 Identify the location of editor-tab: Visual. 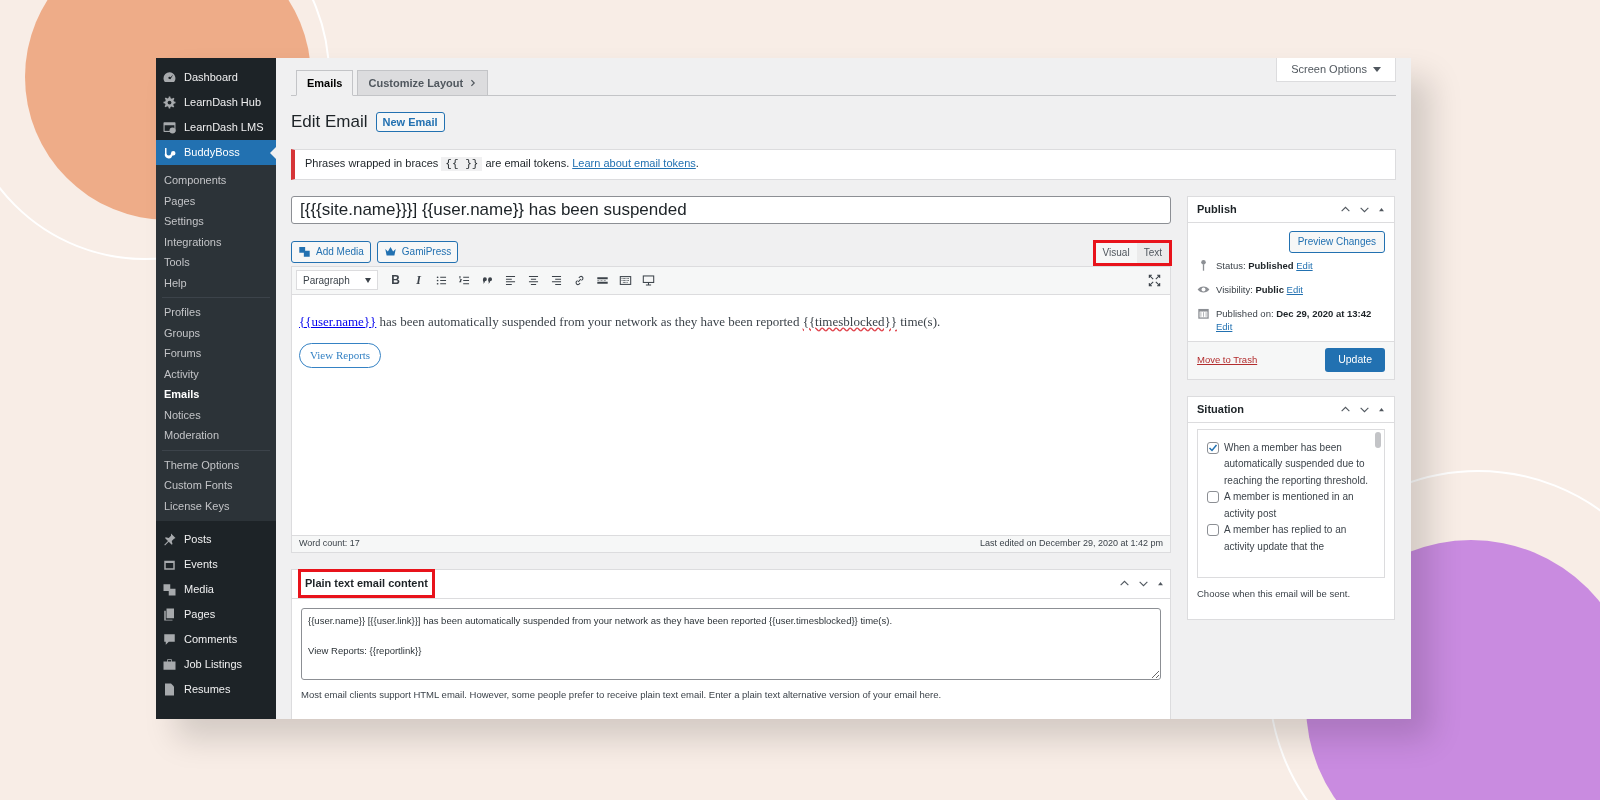
(1116, 252).